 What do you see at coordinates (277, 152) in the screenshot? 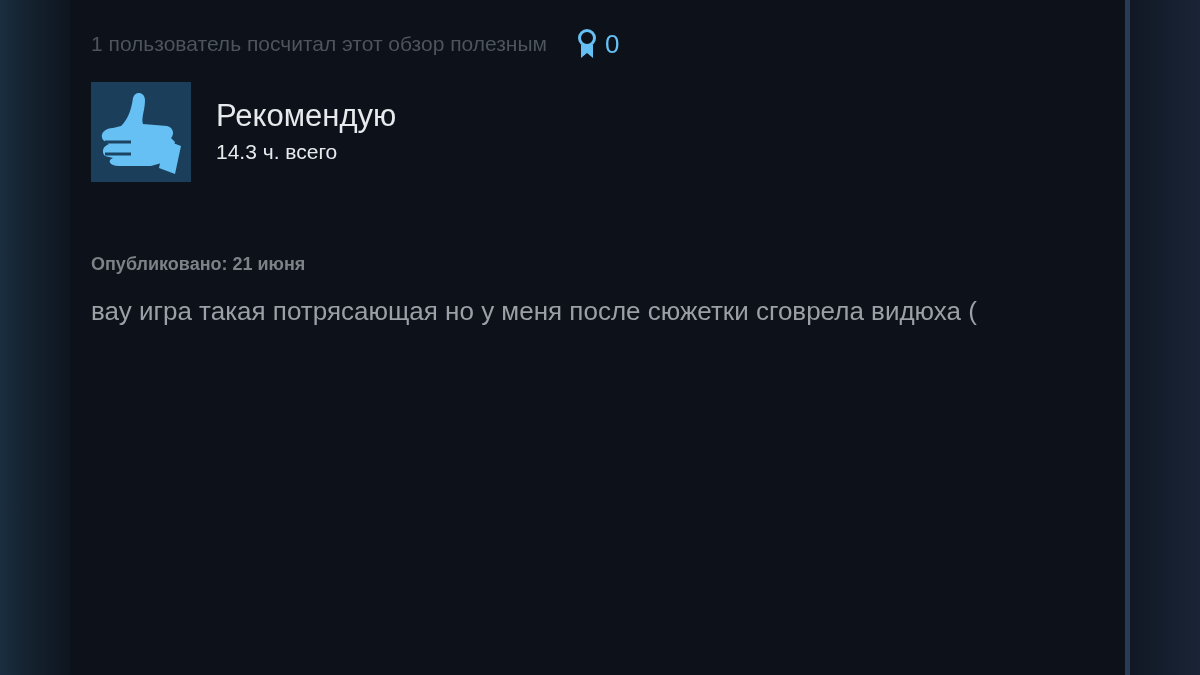
I see `playtime-text: 14.3 ч. всего` at bounding box center [277, 152].